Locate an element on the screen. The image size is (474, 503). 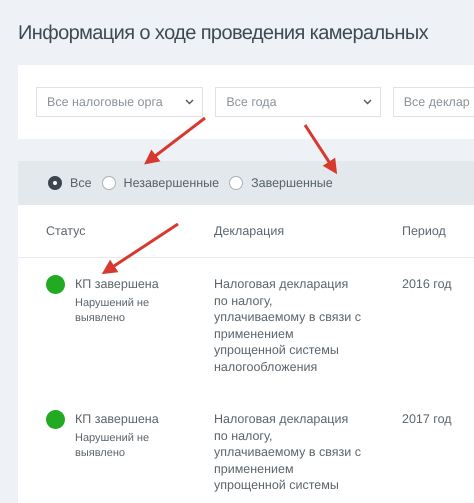
filter-dropdown: Все деклар is located at coordinates (433, 102).